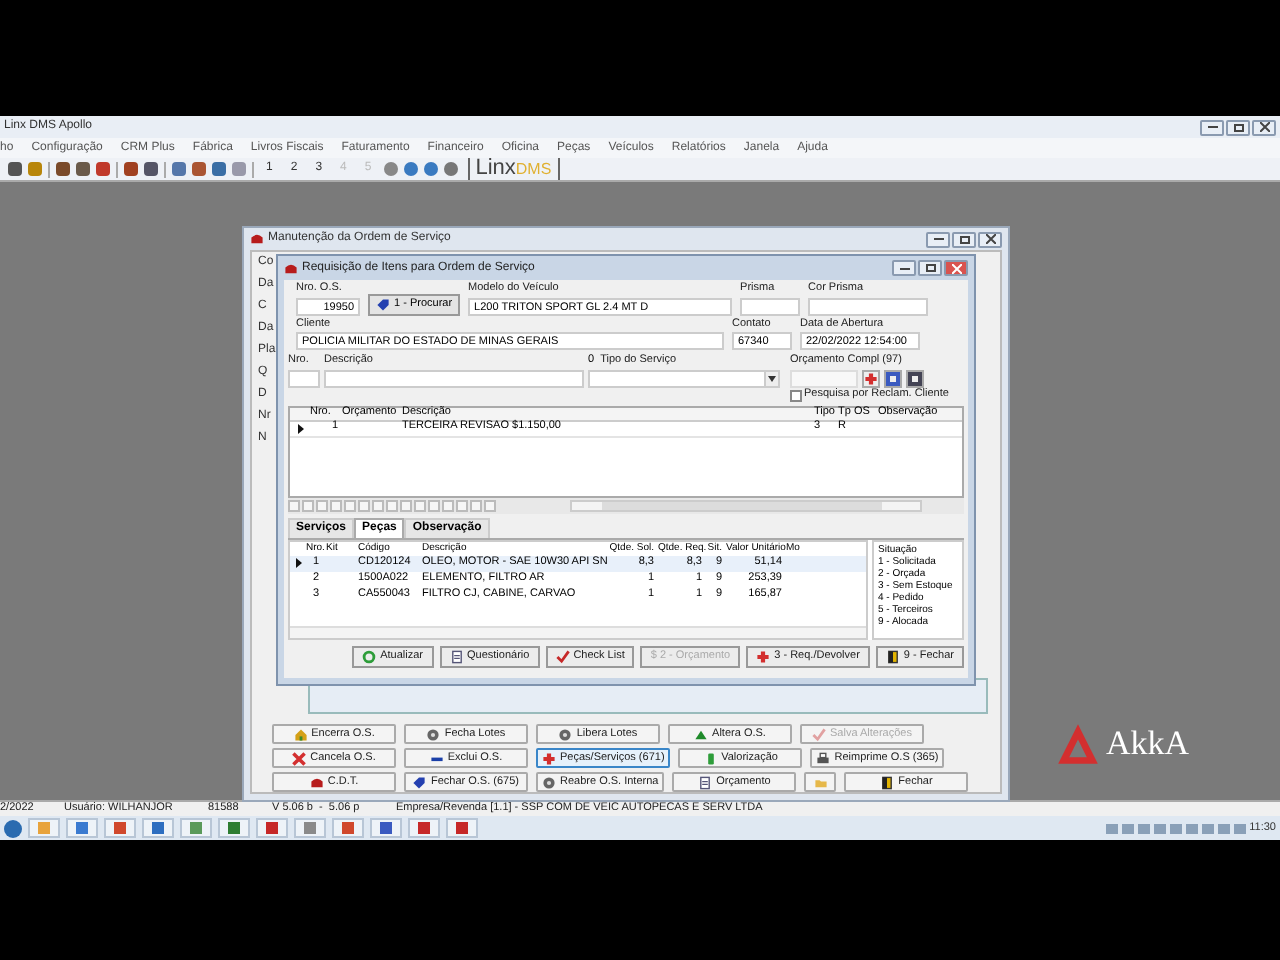 This screenshot has width=1280, height=960. What do you see at coordinates (772, 378) in the screenshot?
I see `caret-icon` at bounding box center [772, 378].